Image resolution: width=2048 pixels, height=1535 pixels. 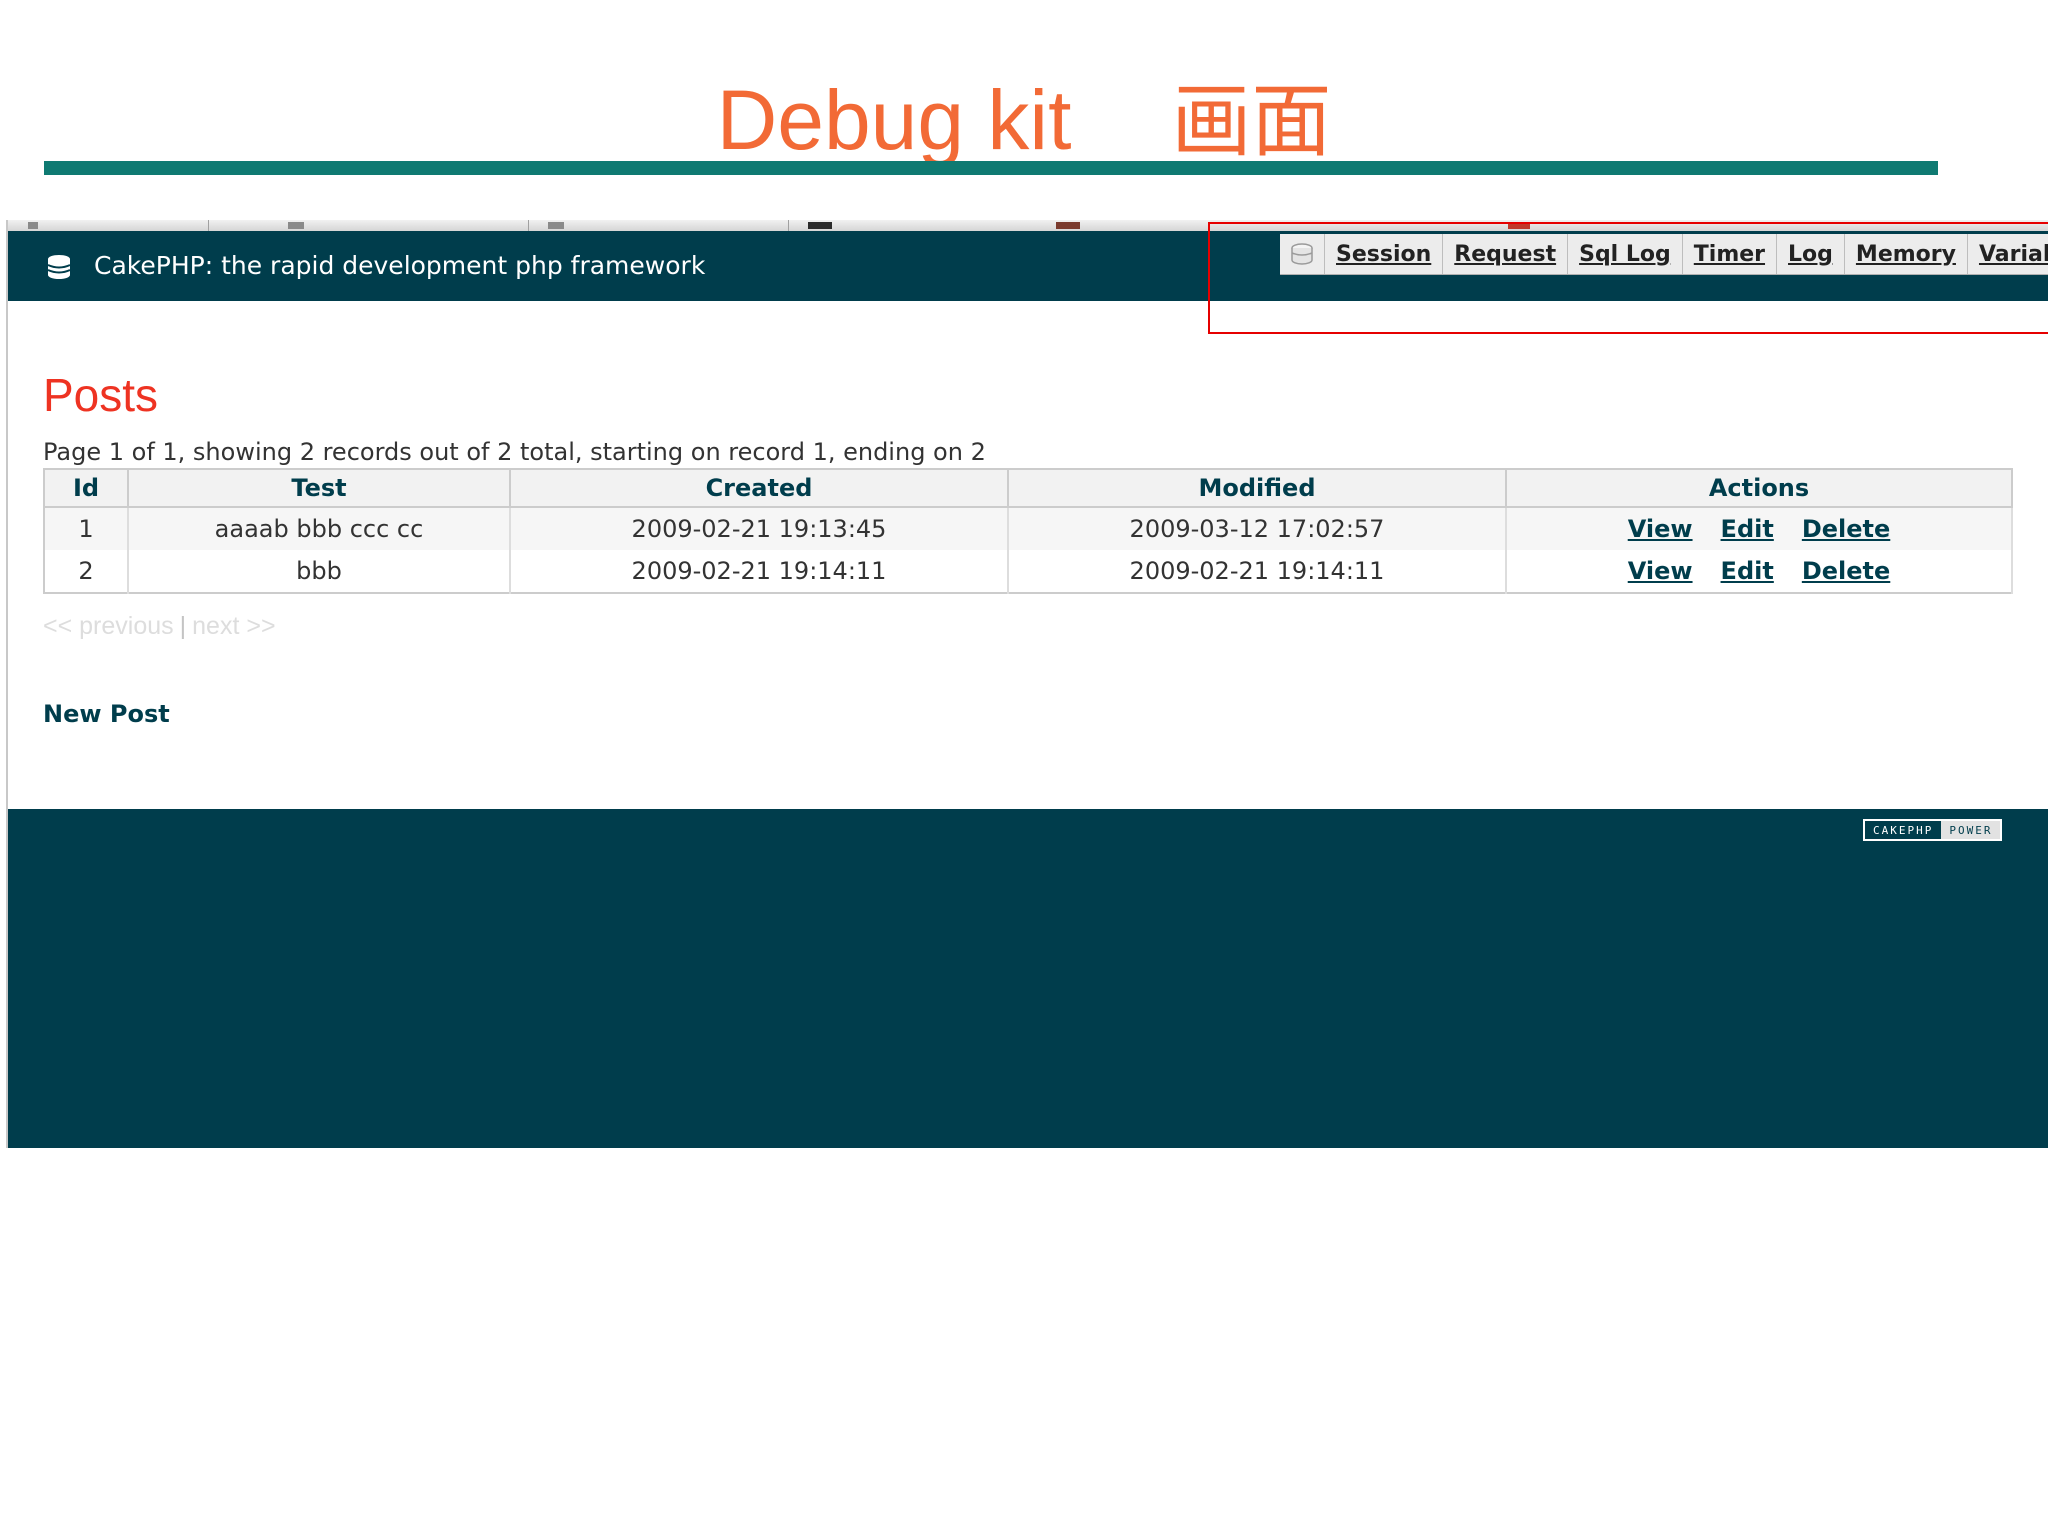 What do you see at coordinates (1971, 830) in the screenshot?
I see `power-badge-right: POWER` at bounding box center [1971, 830].